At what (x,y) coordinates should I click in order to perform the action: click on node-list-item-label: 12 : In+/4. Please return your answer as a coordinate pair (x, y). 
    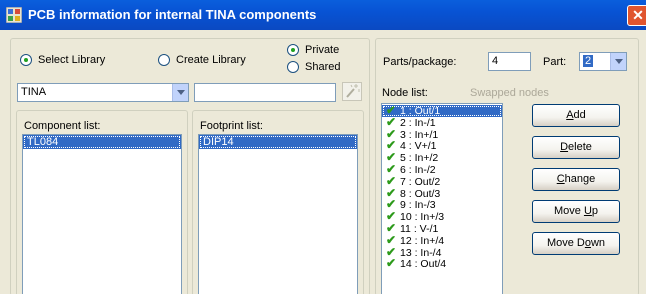
    Looking at the image, I should click on (422, 240).